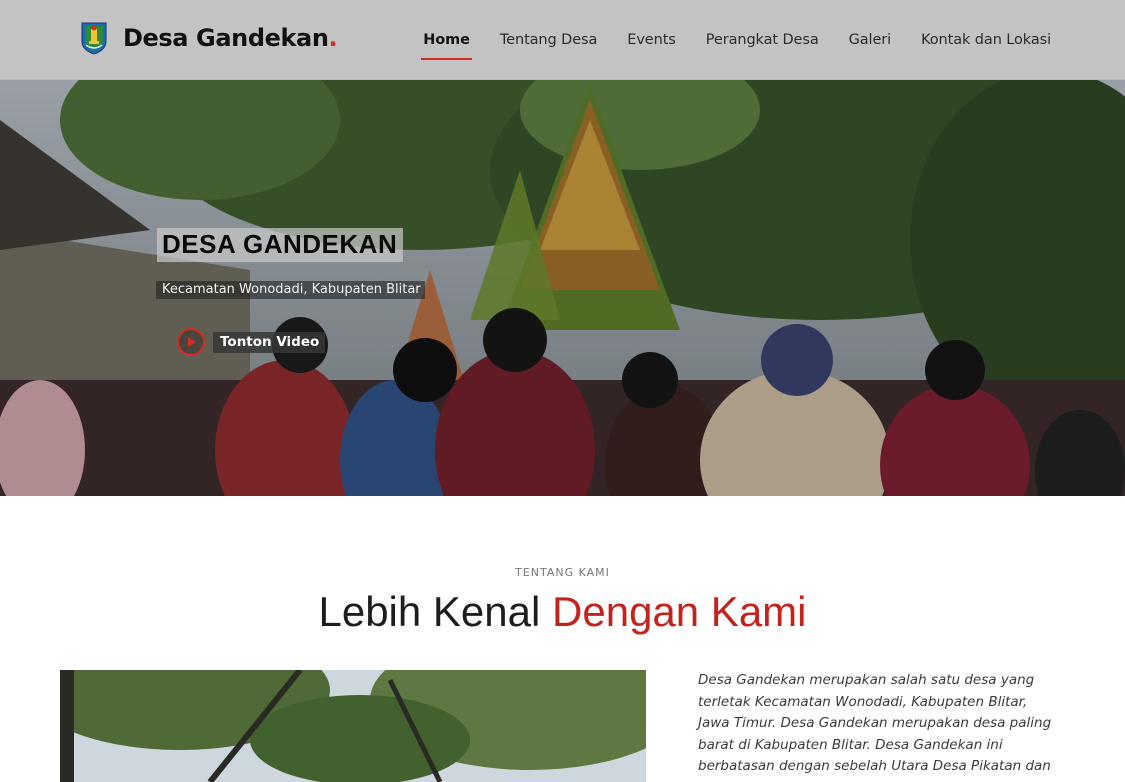  What do you see at coordinates (94, 38) in the screenshot?
I see `province-emblem-icon` at bounding box center [94, 38].